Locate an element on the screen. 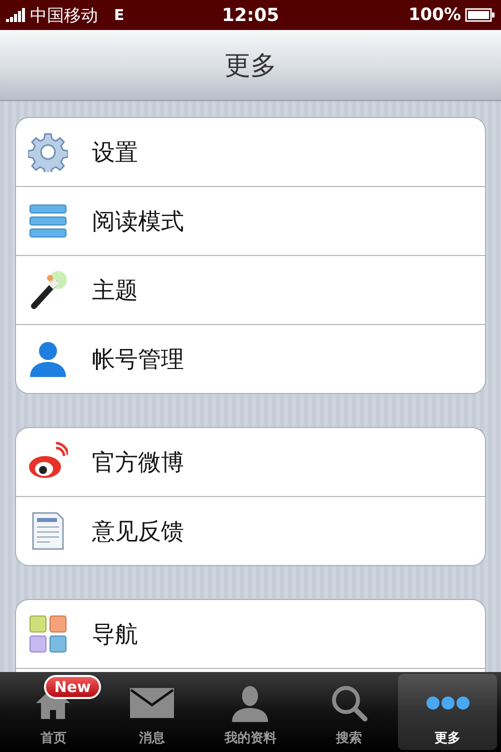 The width and height of the screenshot is (501, 752). battery-icon is located at coordinates (480, 15).